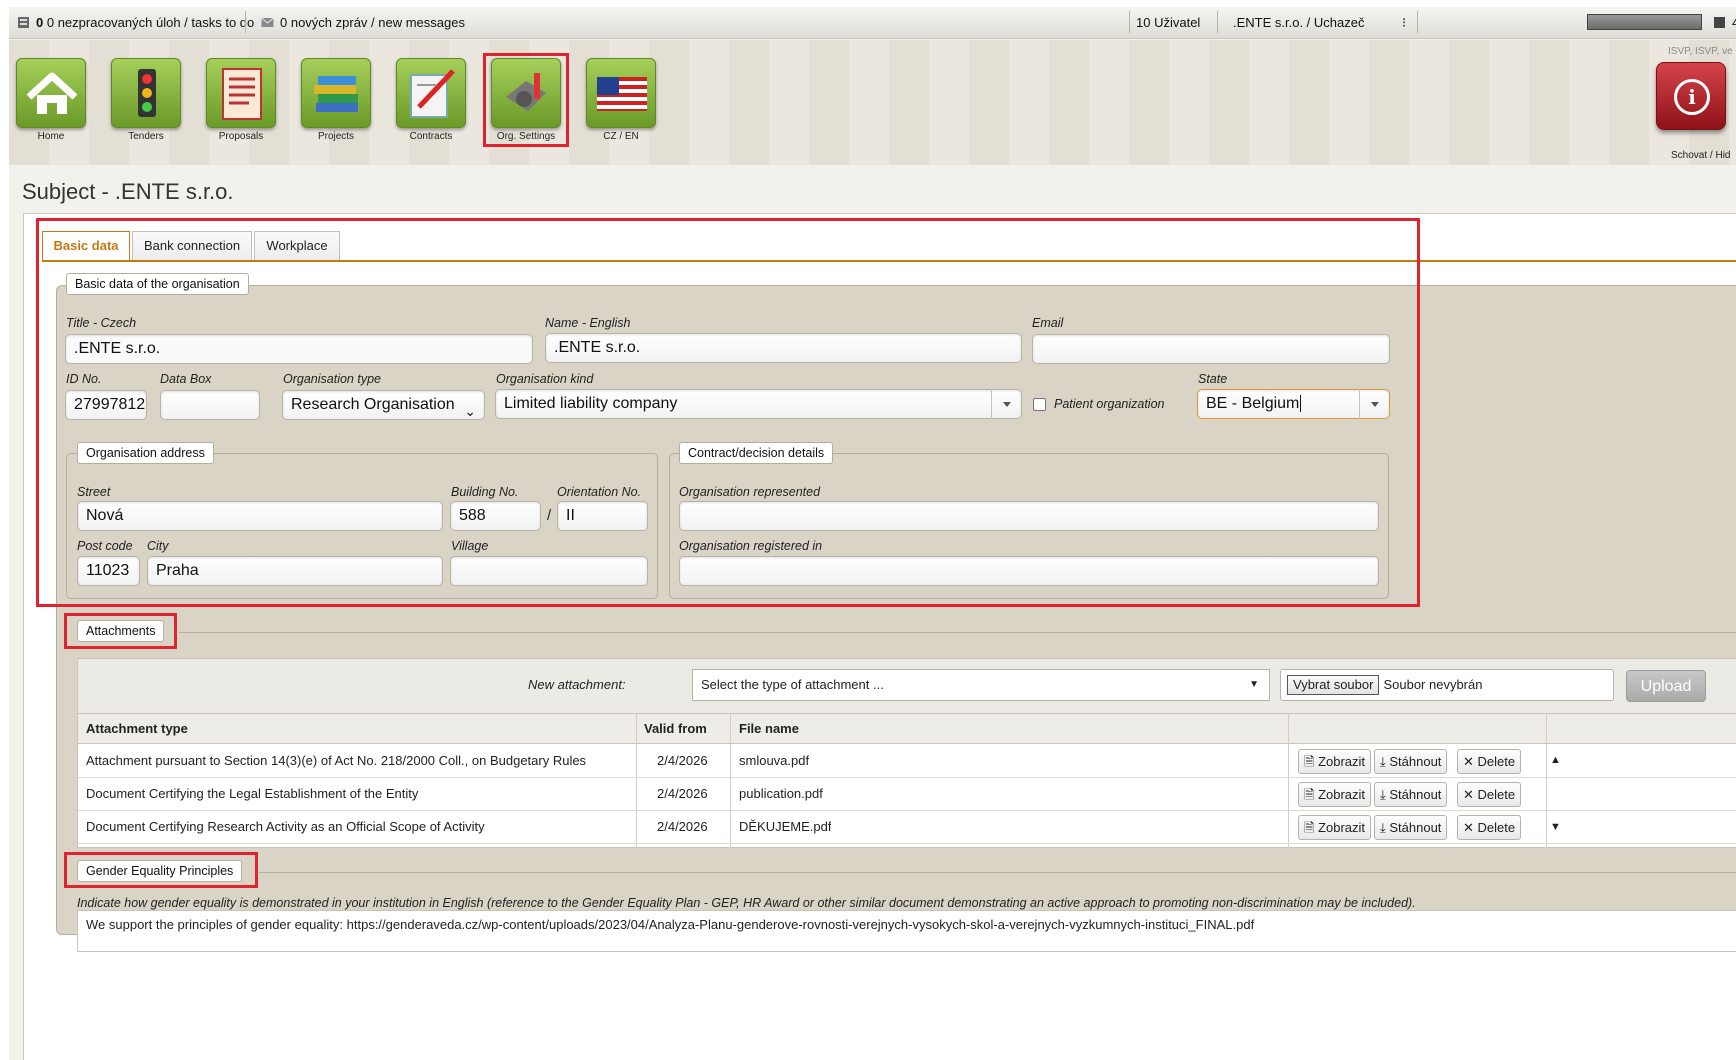  I want to click on panel-link: 4, so click(1724, 22).